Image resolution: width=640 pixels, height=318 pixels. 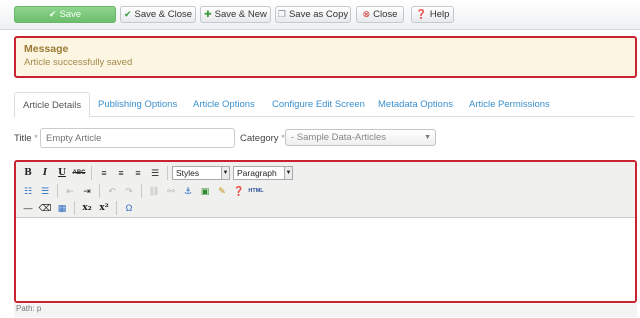 I want to click on tab-configure-edit-screen: Configure Edit Screen, so click(x=318, y=104).